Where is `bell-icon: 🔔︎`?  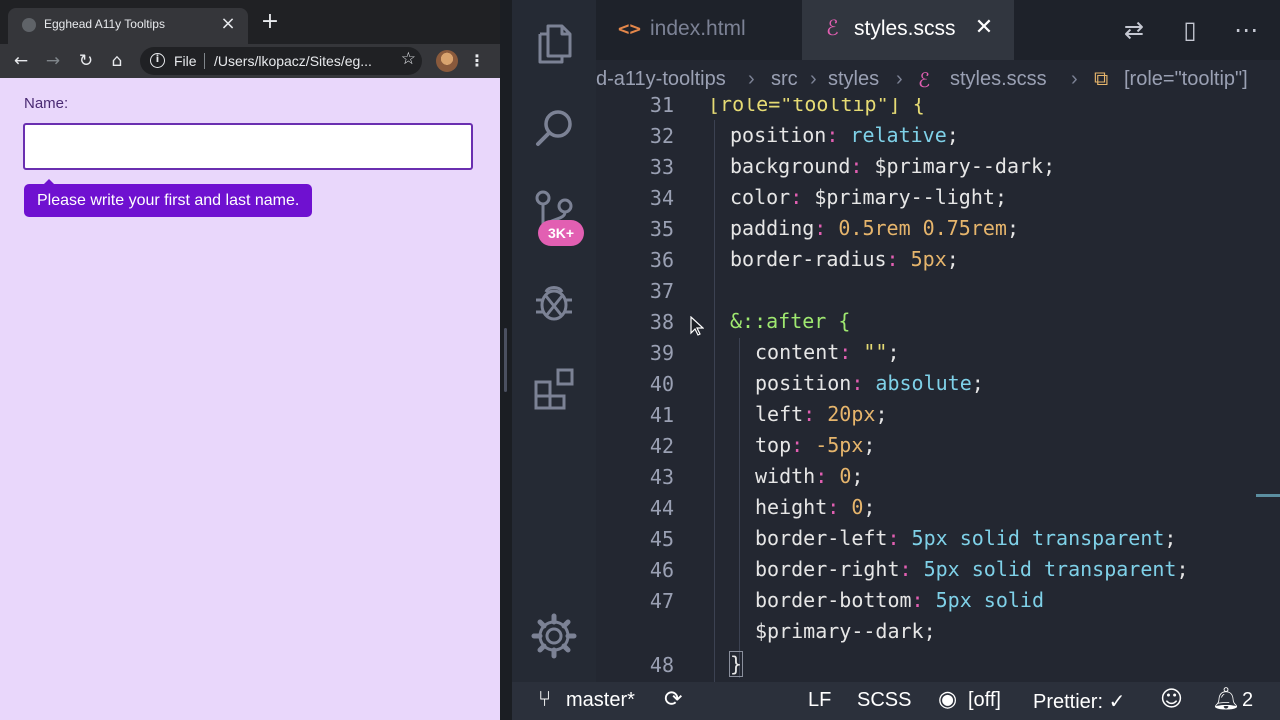 bell-icon: 🔔︎ is located at coordinates (1226, 699).